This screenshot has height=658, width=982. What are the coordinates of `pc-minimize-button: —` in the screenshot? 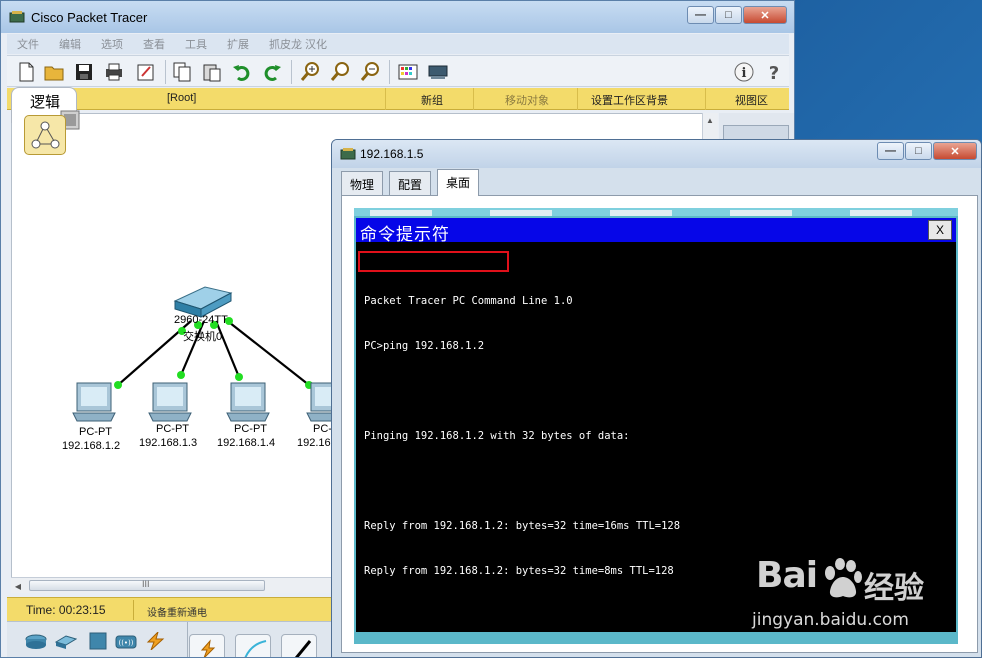 It's located at (890, 151).